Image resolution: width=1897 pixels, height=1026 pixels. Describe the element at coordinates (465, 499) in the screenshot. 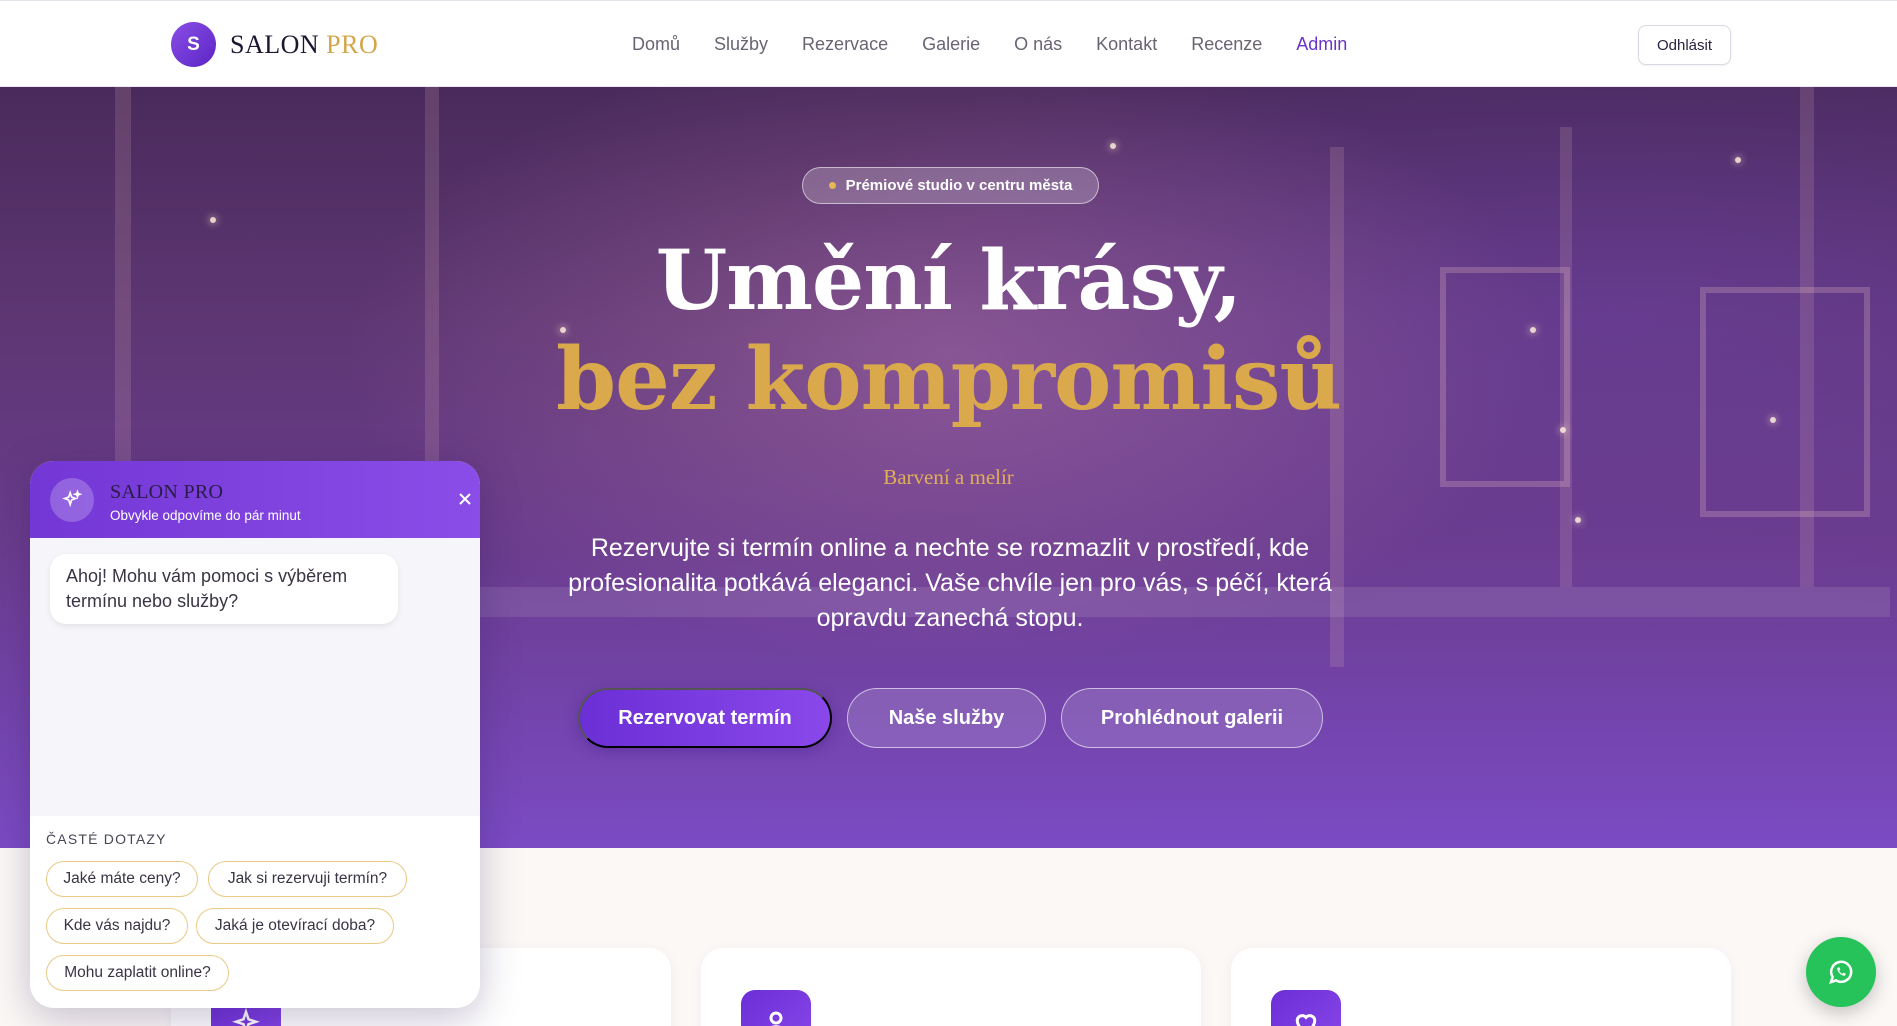

I see `close-icon` at that location.